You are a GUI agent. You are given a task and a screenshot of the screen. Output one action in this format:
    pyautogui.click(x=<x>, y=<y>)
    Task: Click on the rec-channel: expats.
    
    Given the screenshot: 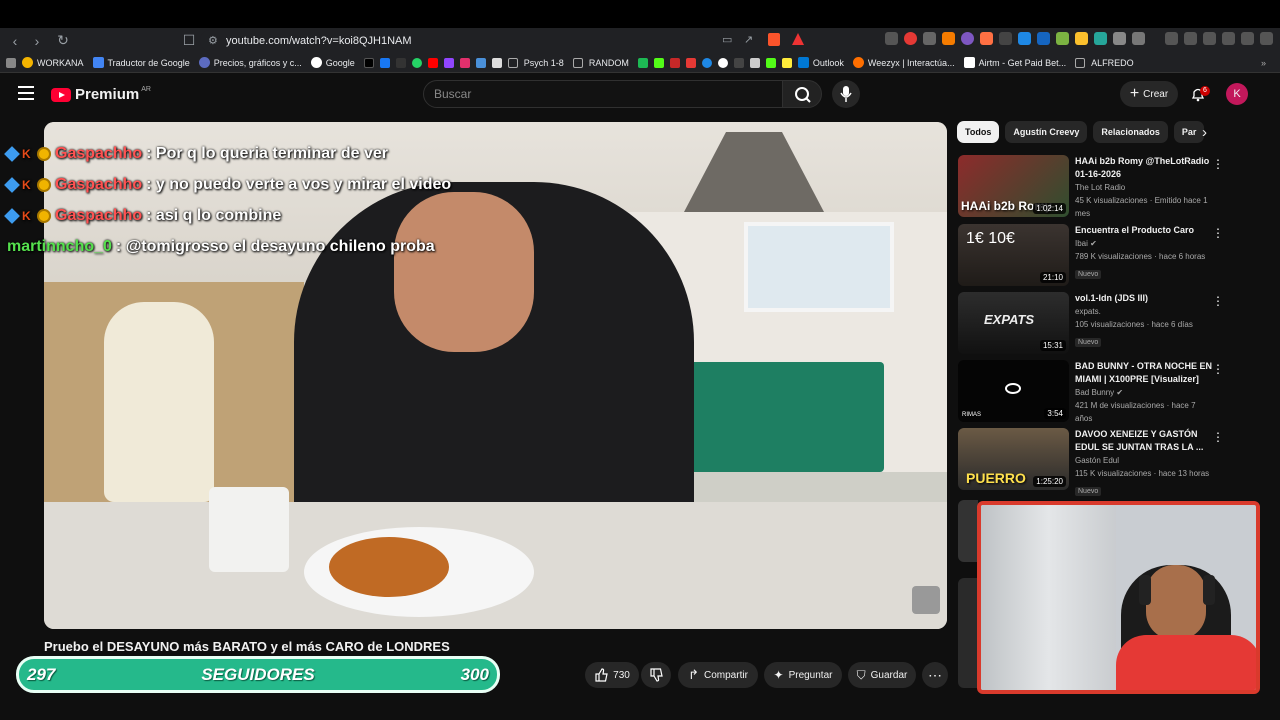 What is the action you would take?
    pyautogui.click(x=1145, y=311)
    